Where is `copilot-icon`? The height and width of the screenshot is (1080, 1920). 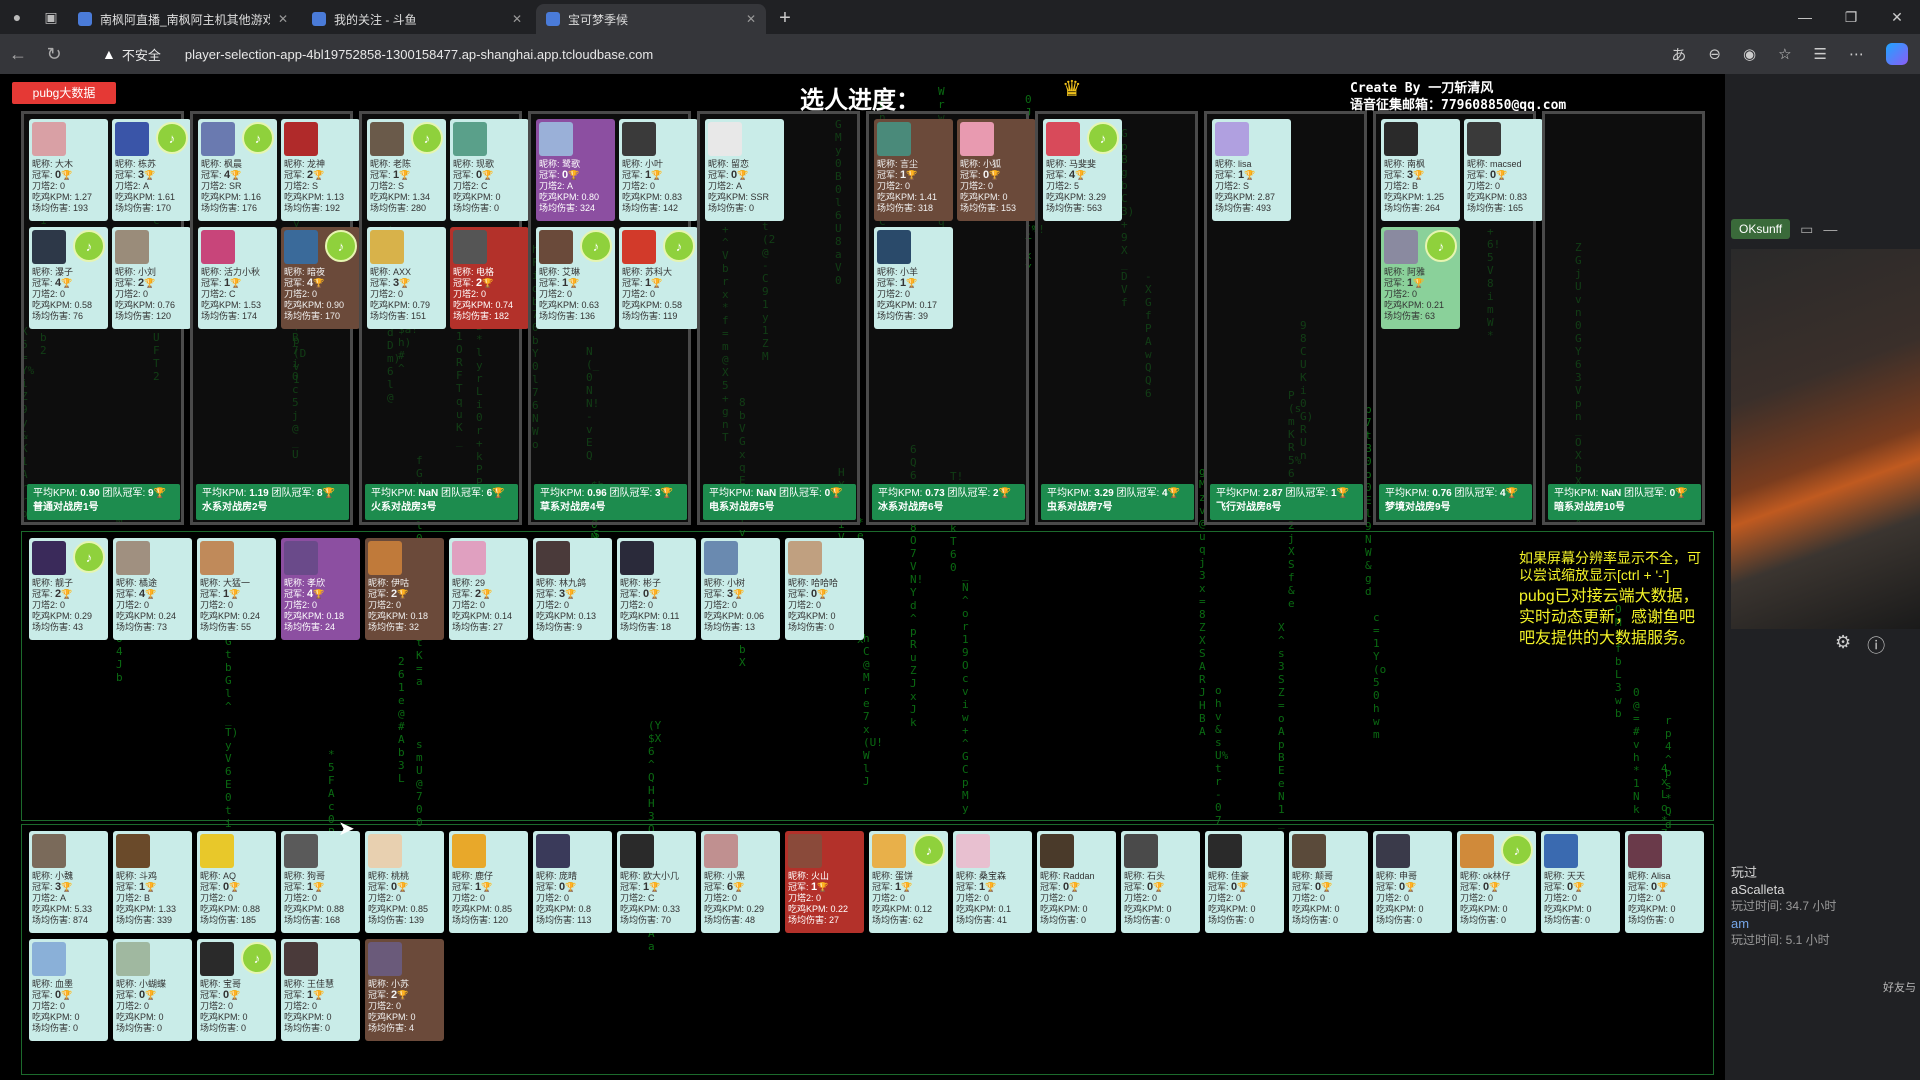 copilot-icon is located at coordinates (1897, 54).